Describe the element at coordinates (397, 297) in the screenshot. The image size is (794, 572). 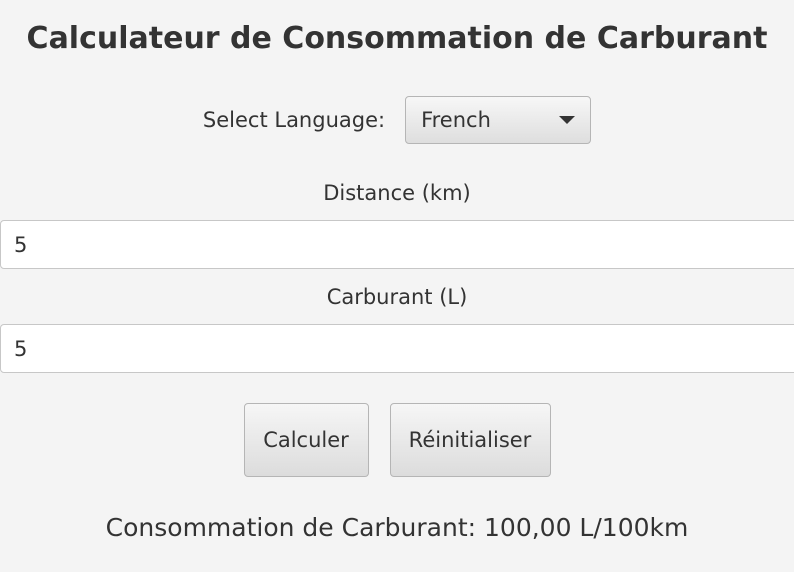
I see `fuel-label: Carburant (L)` at that location.